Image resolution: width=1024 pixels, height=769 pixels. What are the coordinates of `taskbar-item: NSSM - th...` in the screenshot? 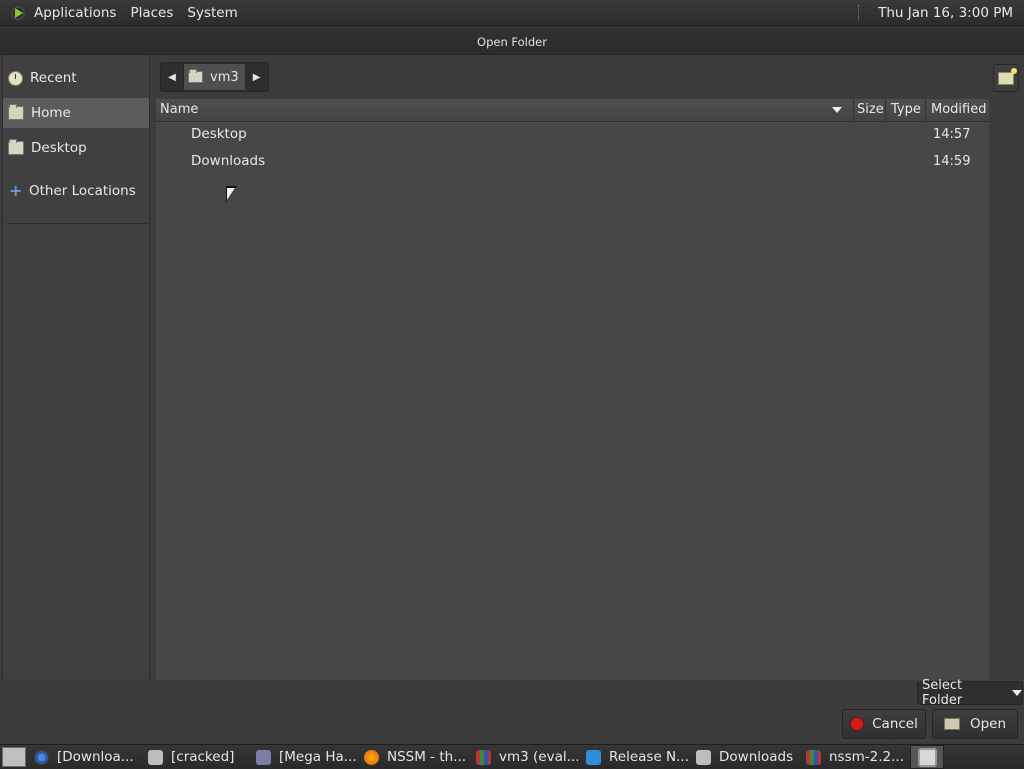 It's located at (414, 757).